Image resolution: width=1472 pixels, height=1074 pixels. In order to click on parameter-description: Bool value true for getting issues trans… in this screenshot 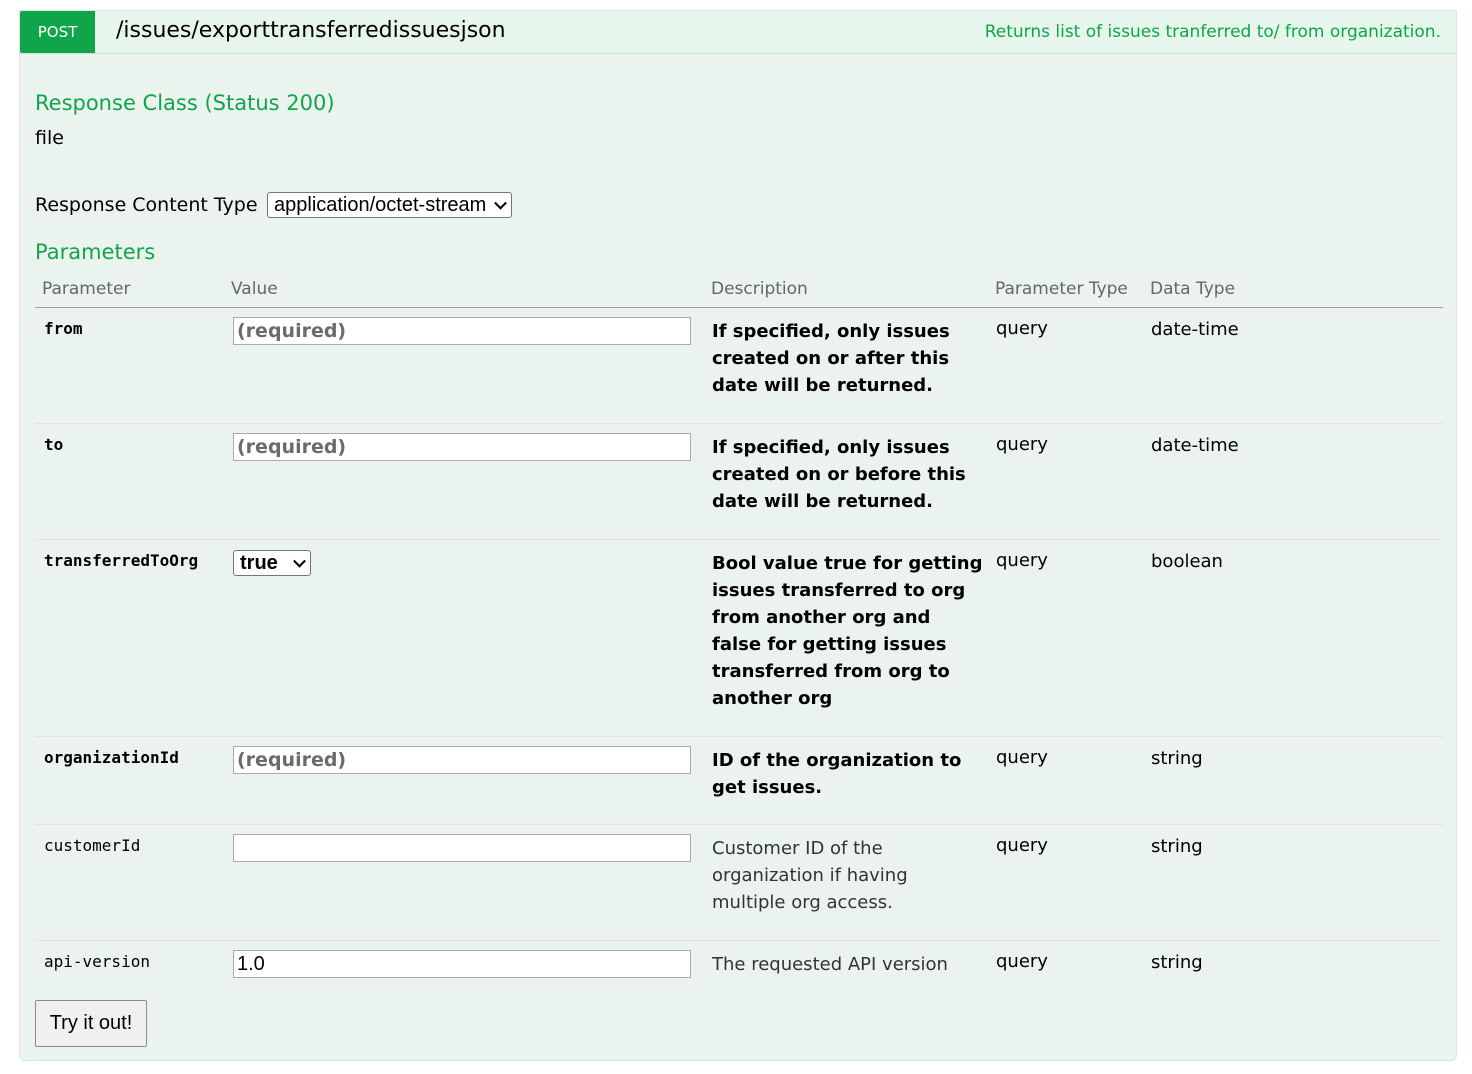, I will do `click(847, 631)`.